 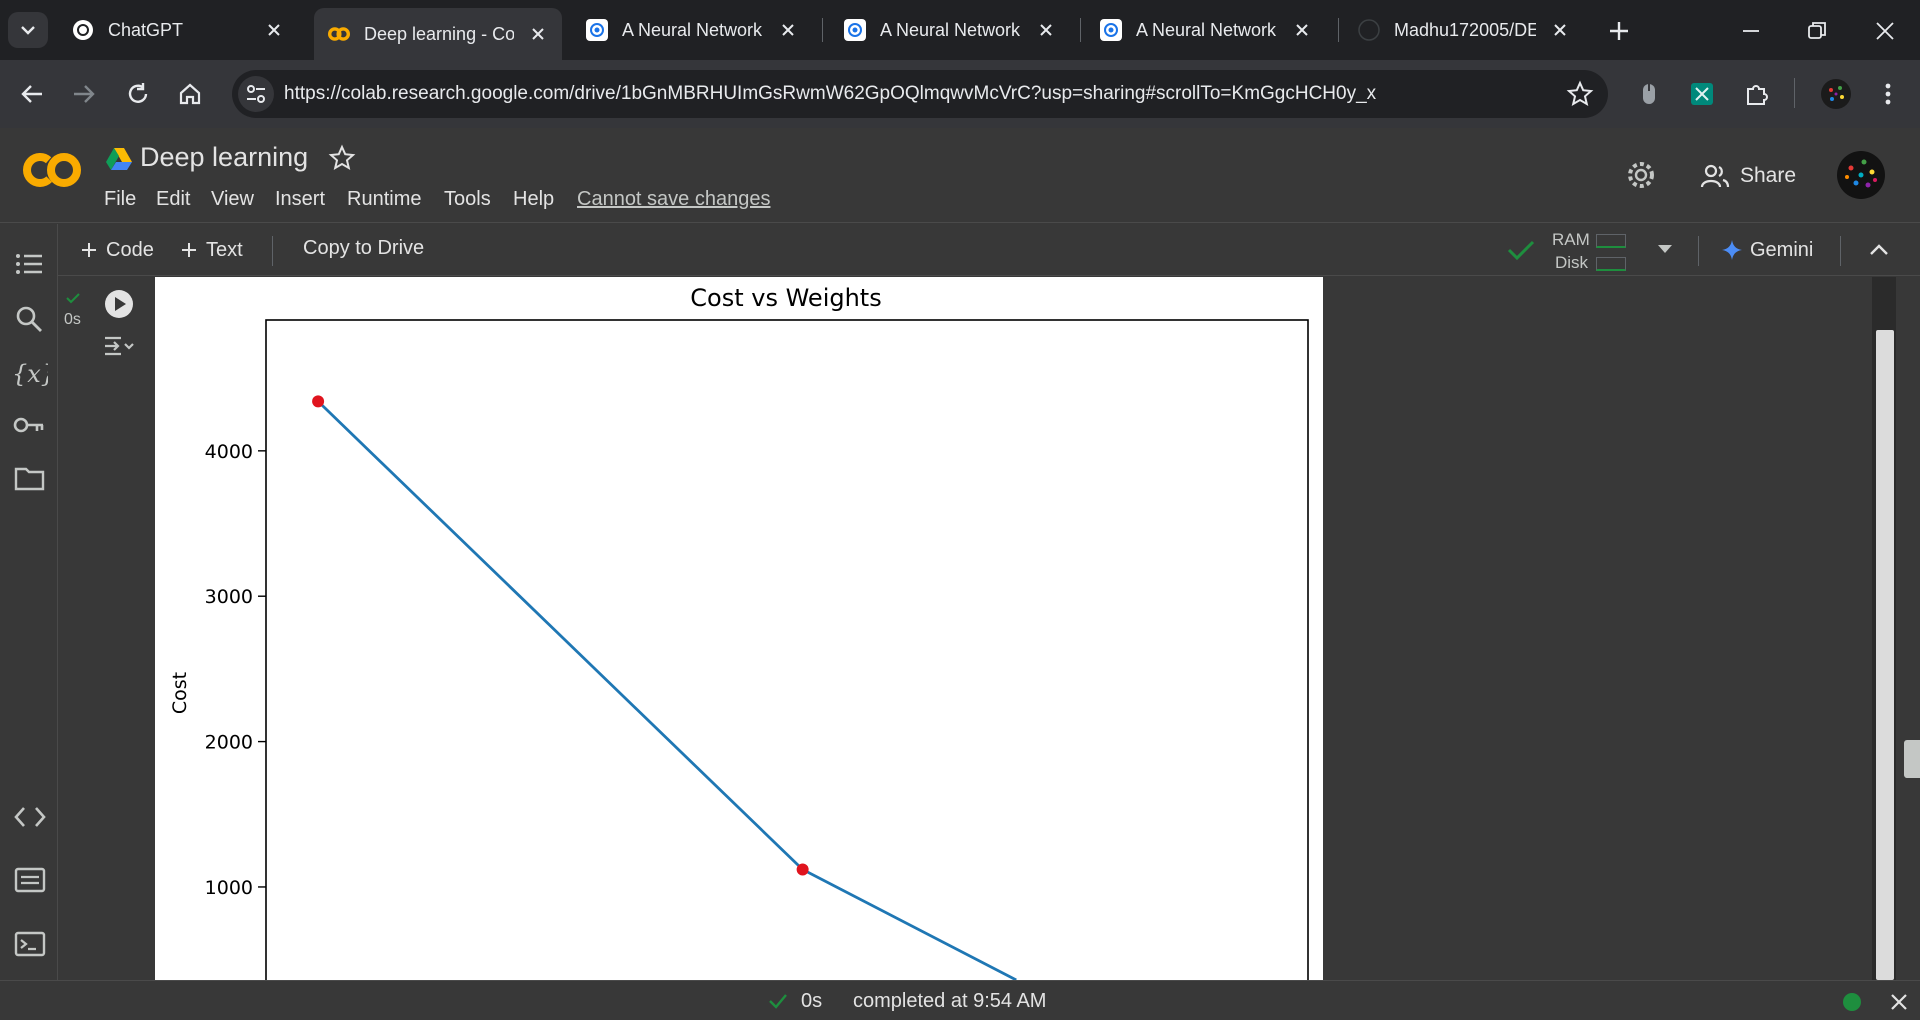 What do you see at coordinates (1899, 1002) in the screenshot?
I see `status-close-icon` at bounding box center [1899, 1002].